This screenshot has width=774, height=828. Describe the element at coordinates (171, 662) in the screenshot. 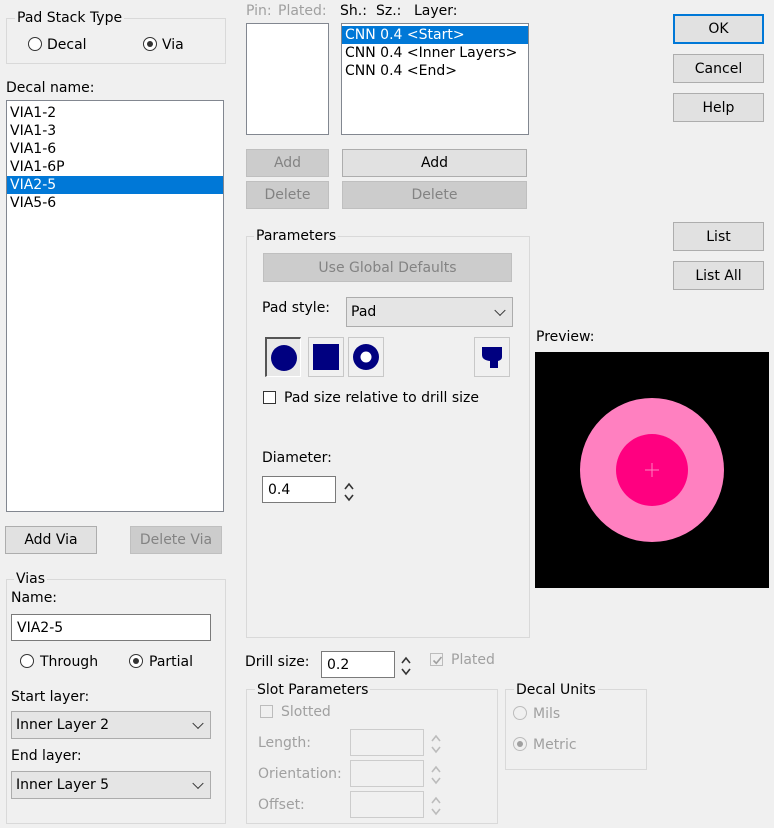

I see `partial-radio-label: Partial` at that location.